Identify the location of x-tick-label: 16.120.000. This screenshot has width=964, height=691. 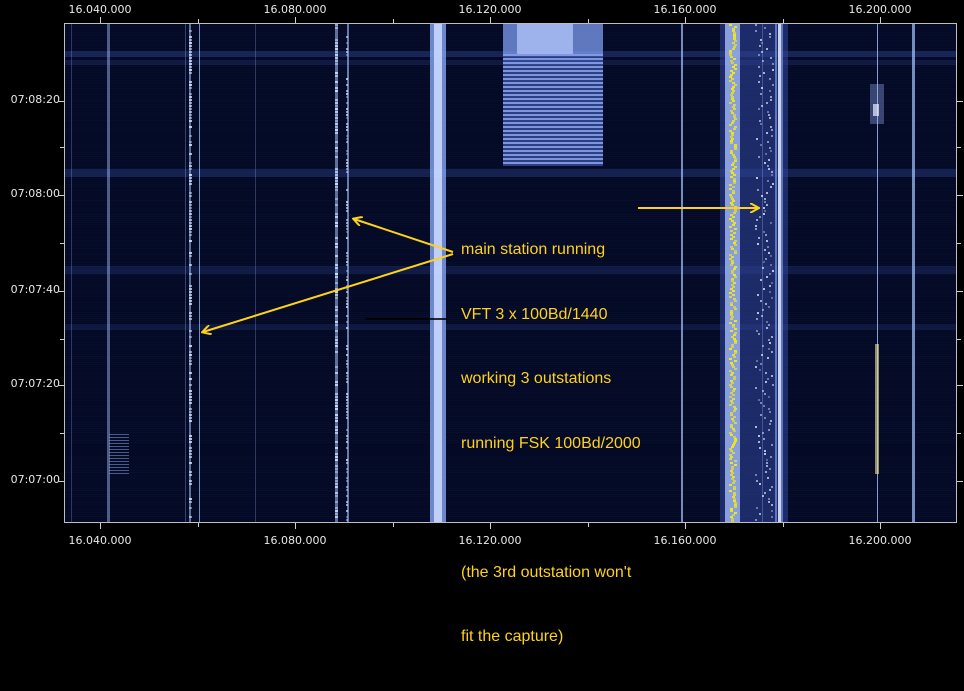
(490, 9).